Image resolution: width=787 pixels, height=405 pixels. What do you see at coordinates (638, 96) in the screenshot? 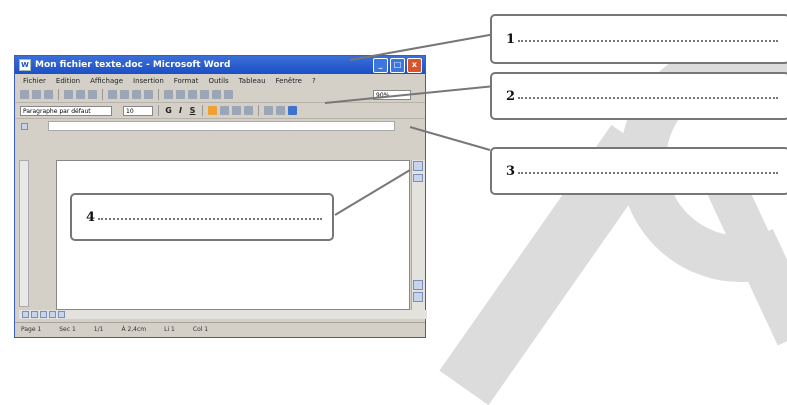
I see `callout-2: 2` at bounding box center [638, 96].